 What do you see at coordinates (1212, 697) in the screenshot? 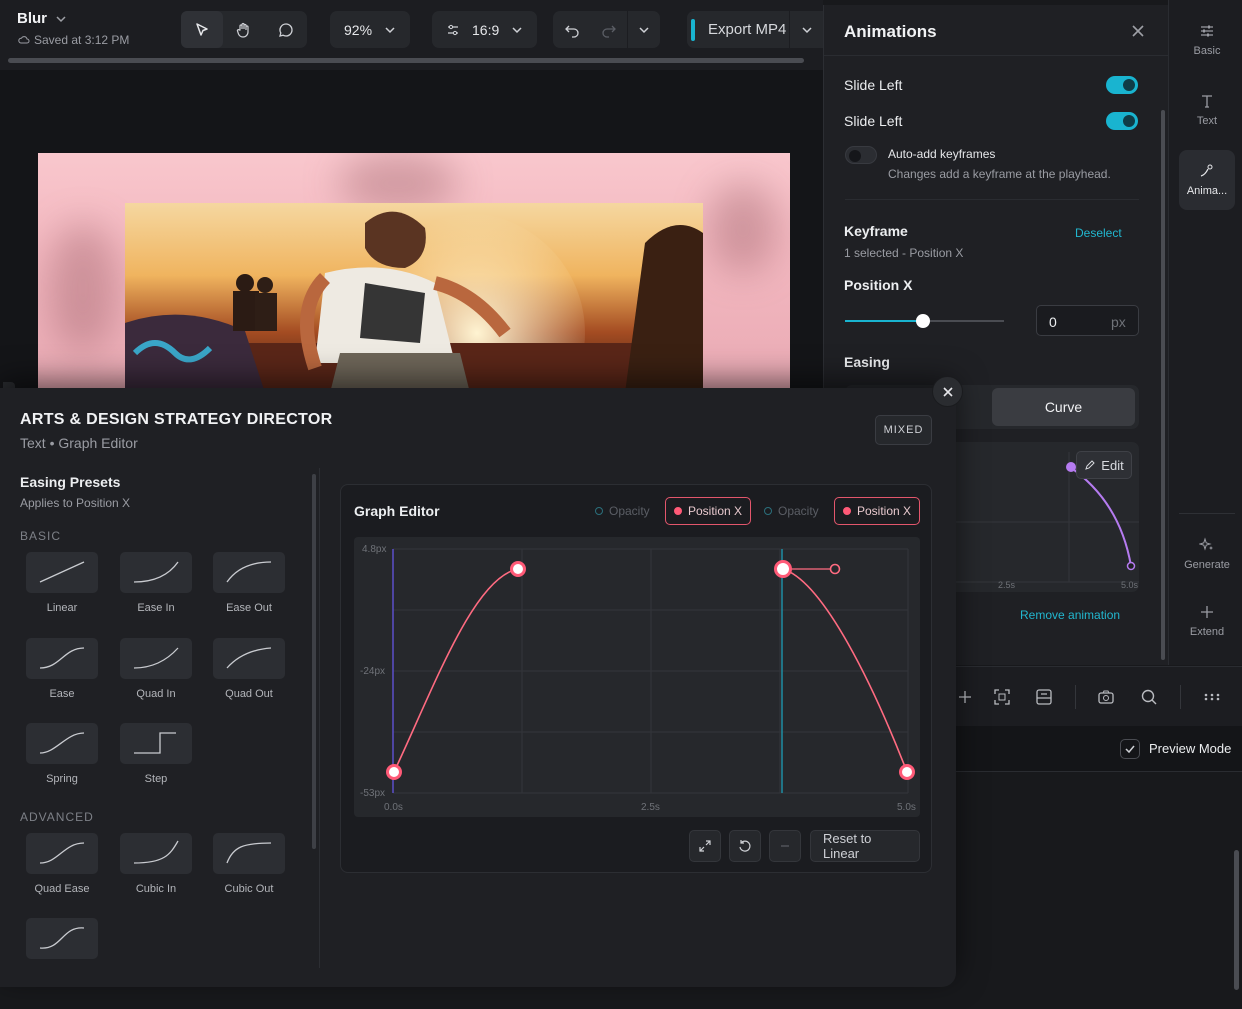
I see `more-icon` at bounding box center [1212, 697].